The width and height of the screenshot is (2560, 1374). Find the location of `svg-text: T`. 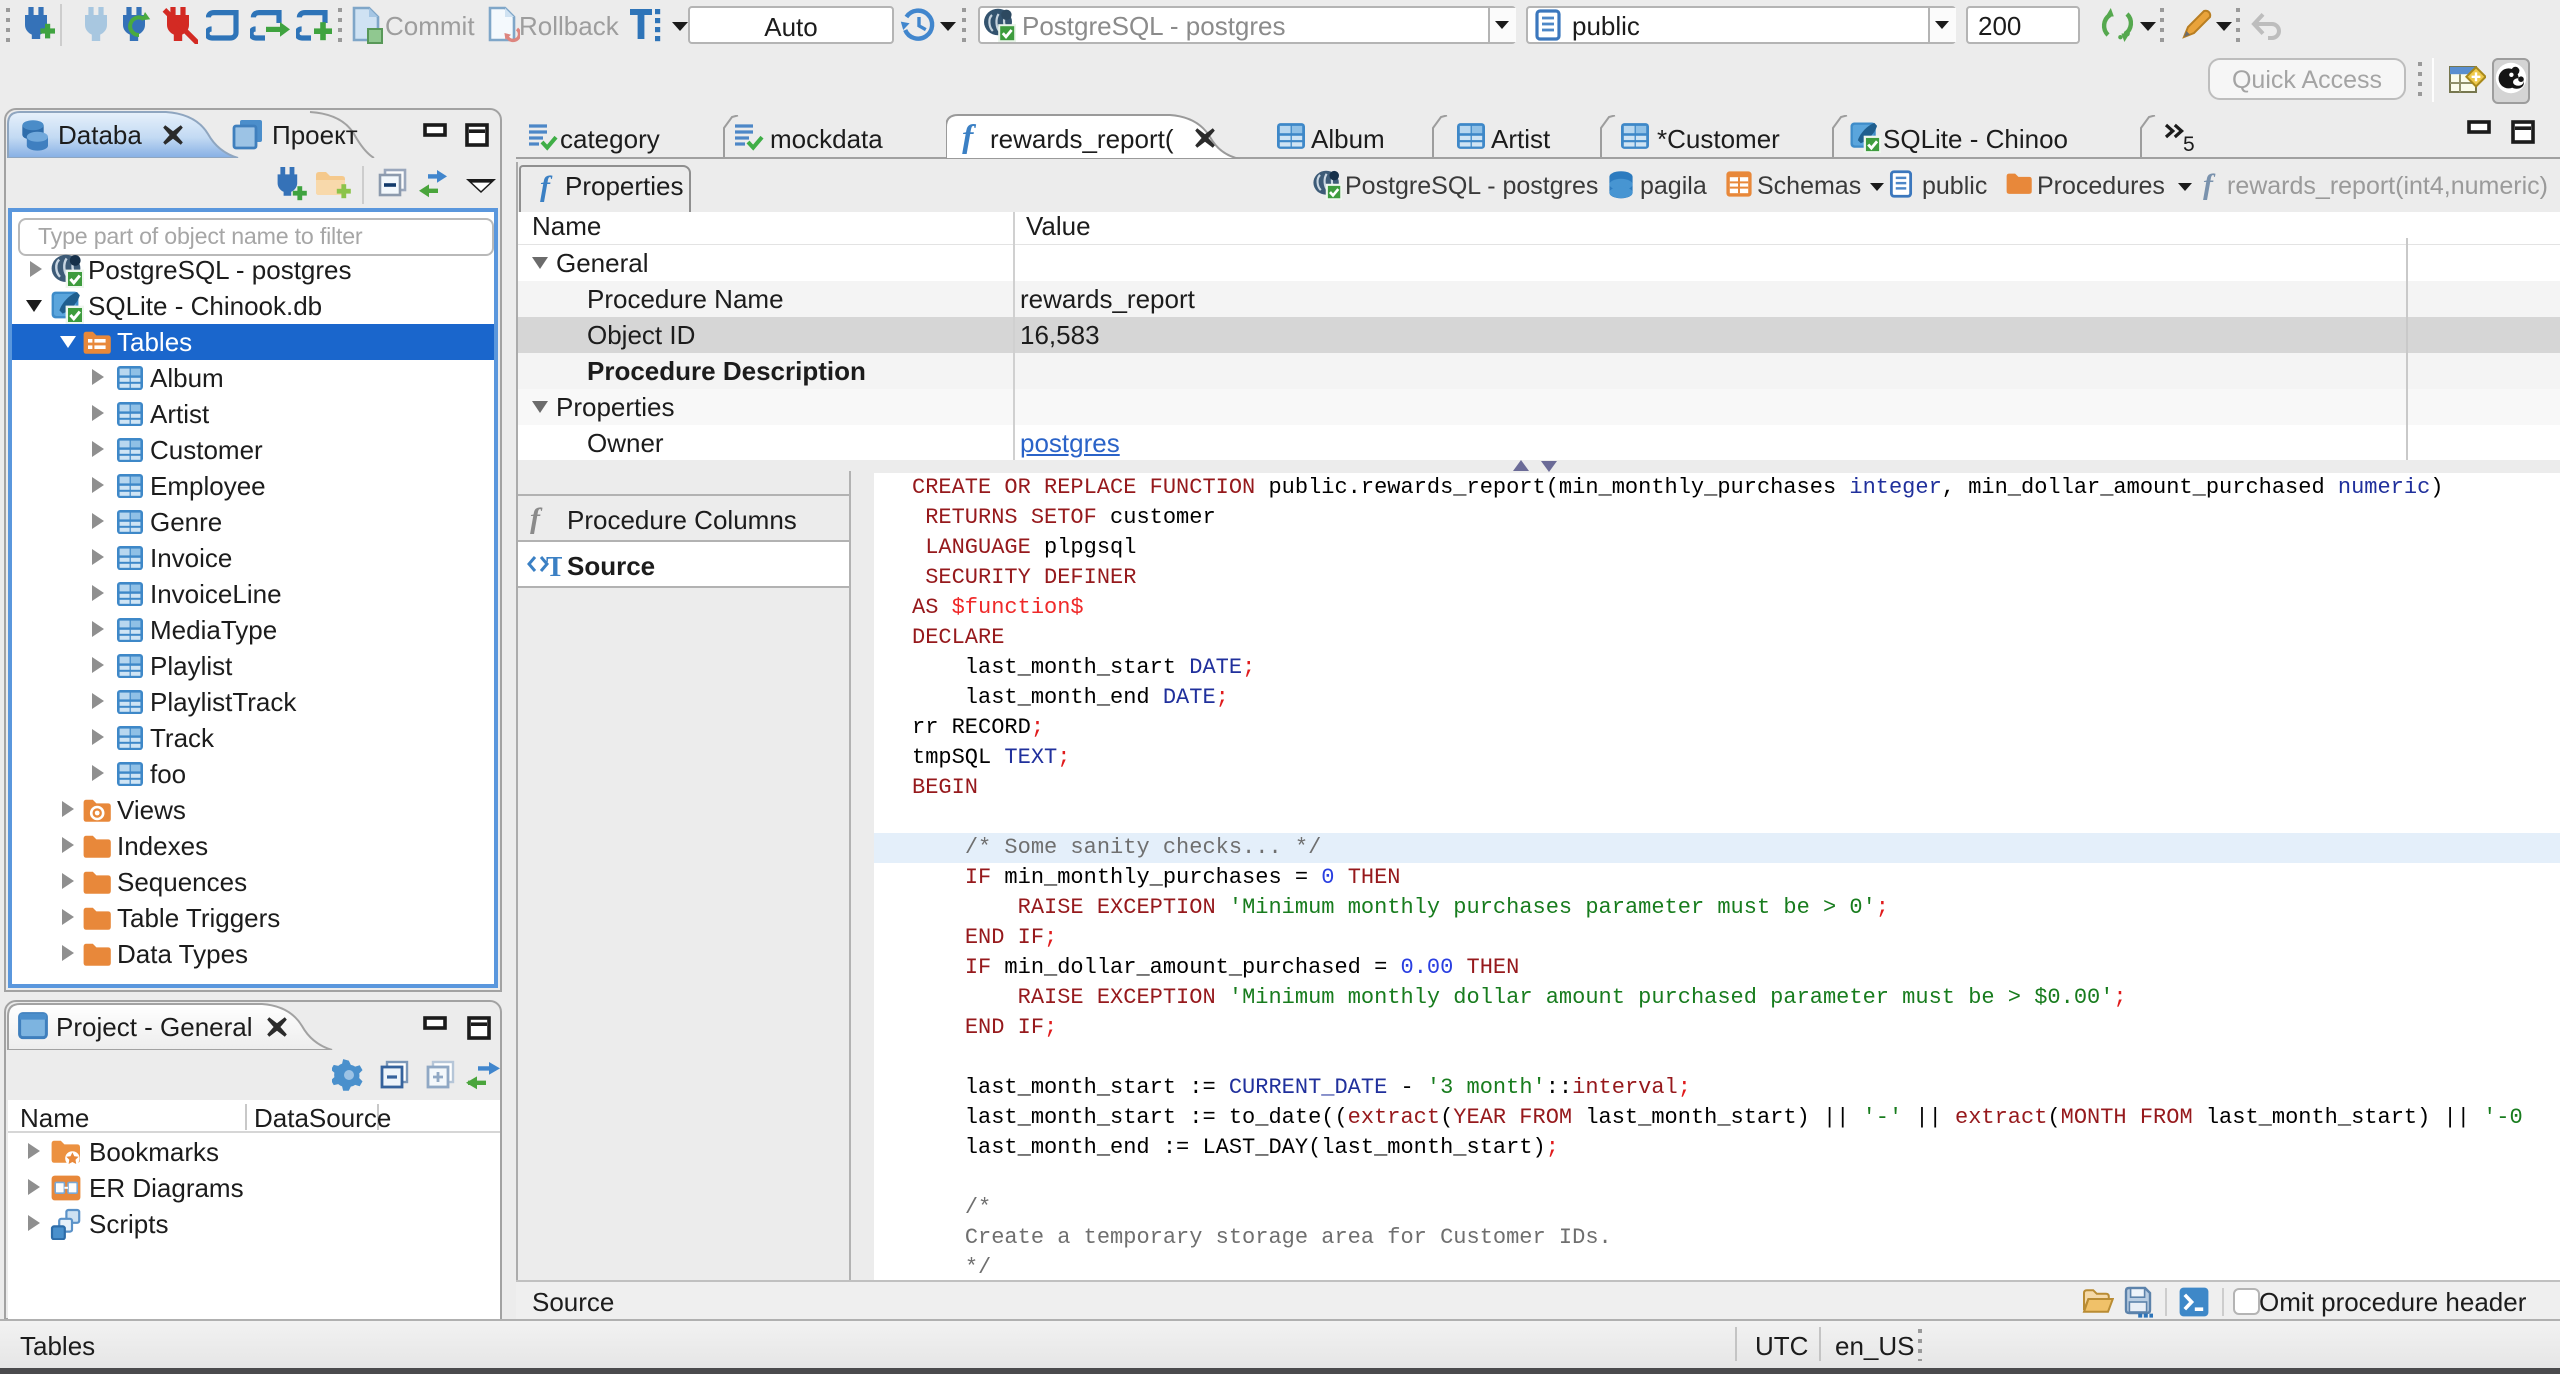

svg-text: T is located at coordinates (554, 566).